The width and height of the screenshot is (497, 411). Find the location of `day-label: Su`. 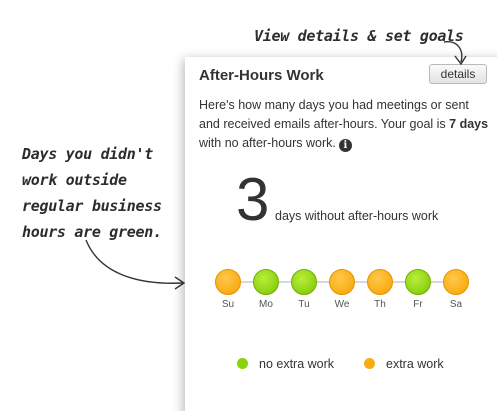

day-label: Su is located at coordinates (228, 304).